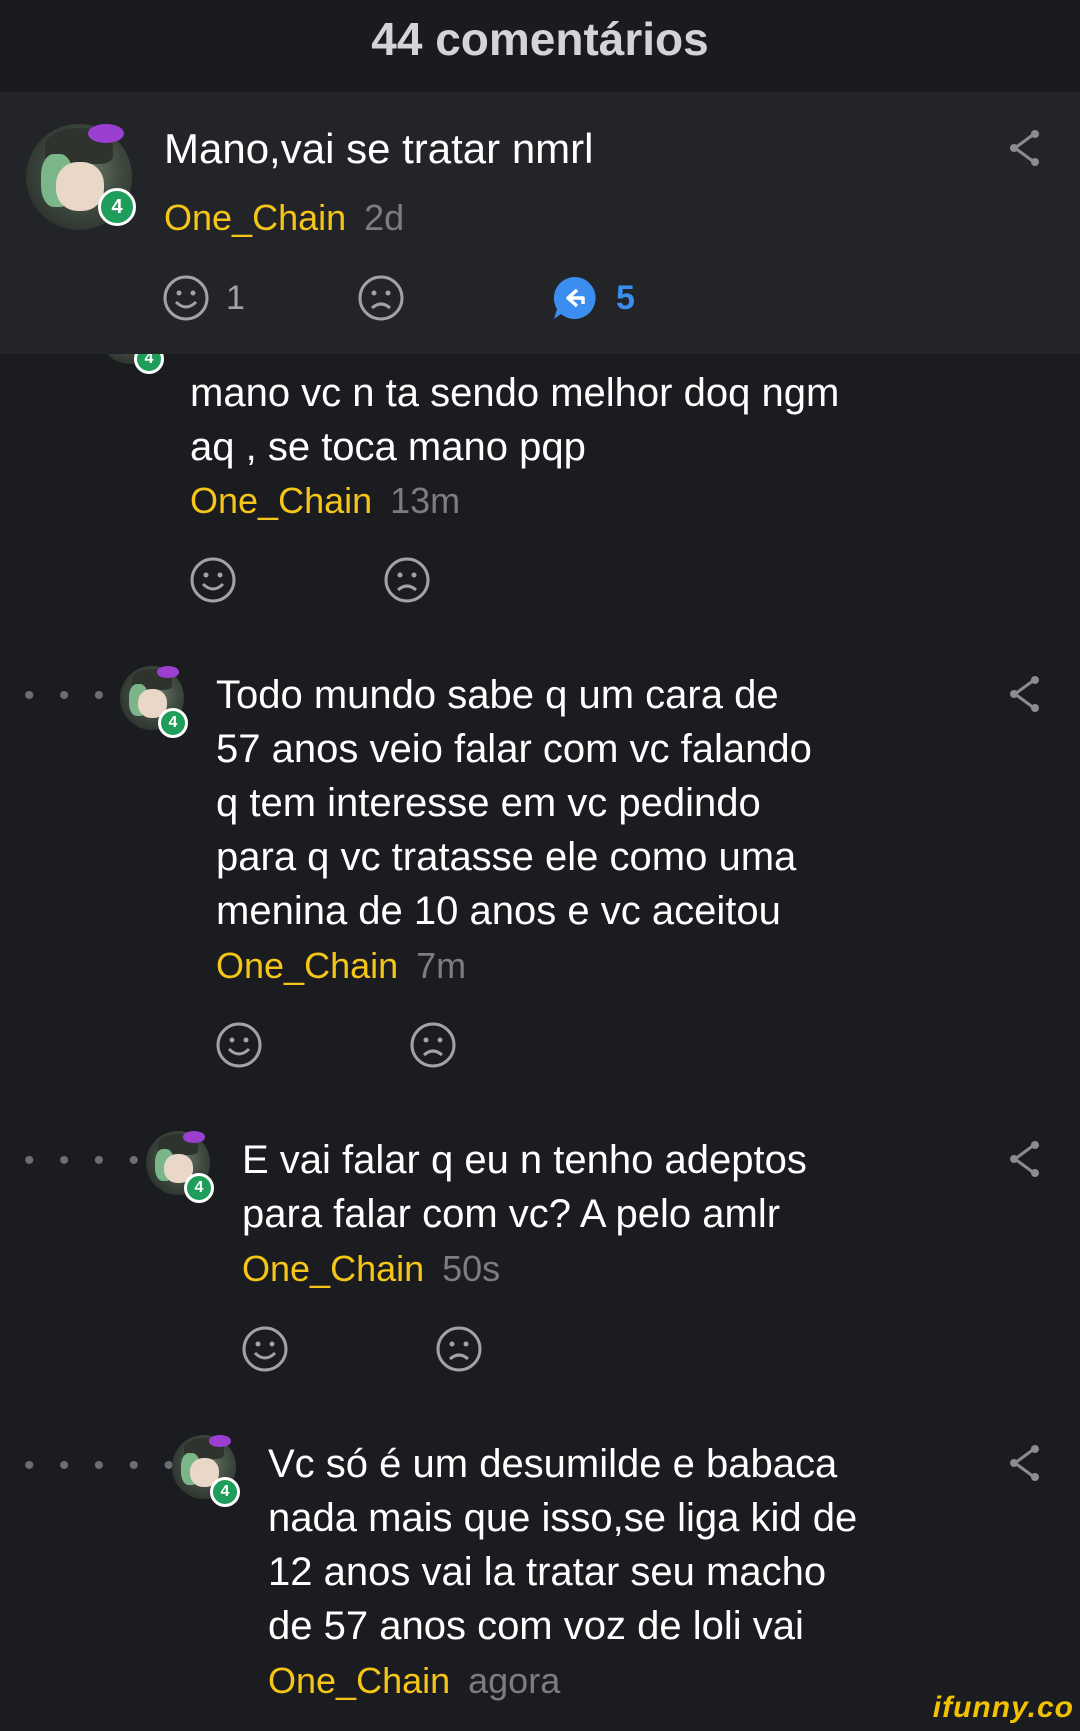  I want to click on ifunny-watermark: ifunny.co, so click(1003, 1707).